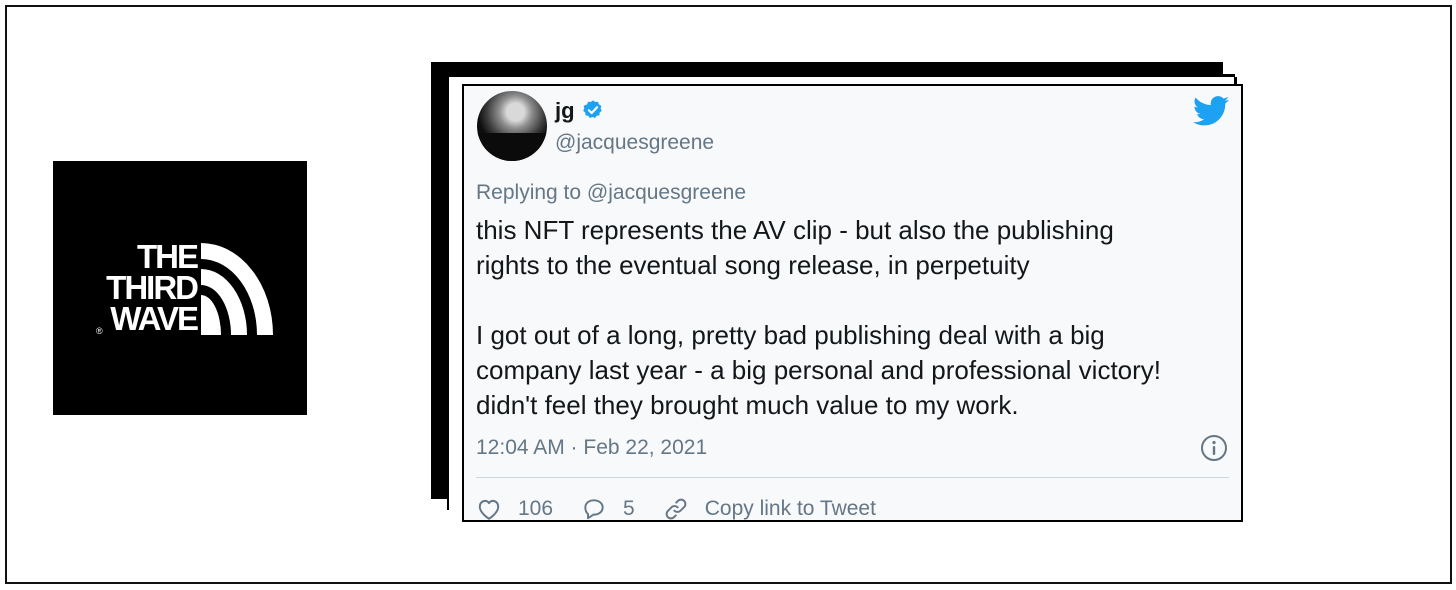  Describe the element at coordinates (666, 192) in the screenshot. I see `replying-to-mention: @jacquesgreene` at that location.